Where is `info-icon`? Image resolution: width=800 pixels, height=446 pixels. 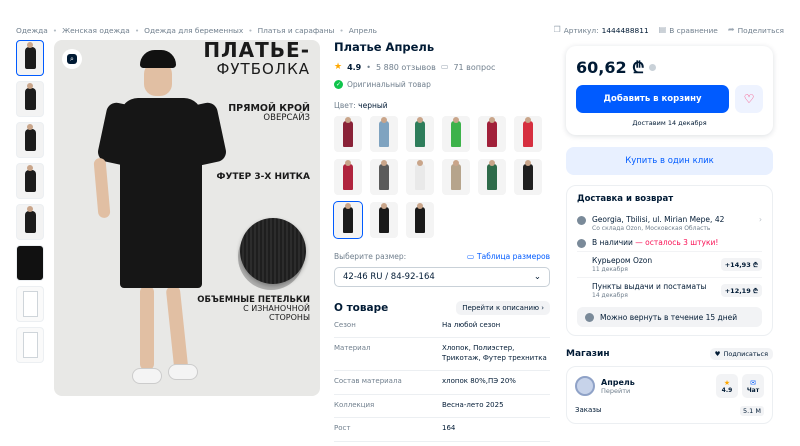 info-icon is located at coordinates (652, 67).